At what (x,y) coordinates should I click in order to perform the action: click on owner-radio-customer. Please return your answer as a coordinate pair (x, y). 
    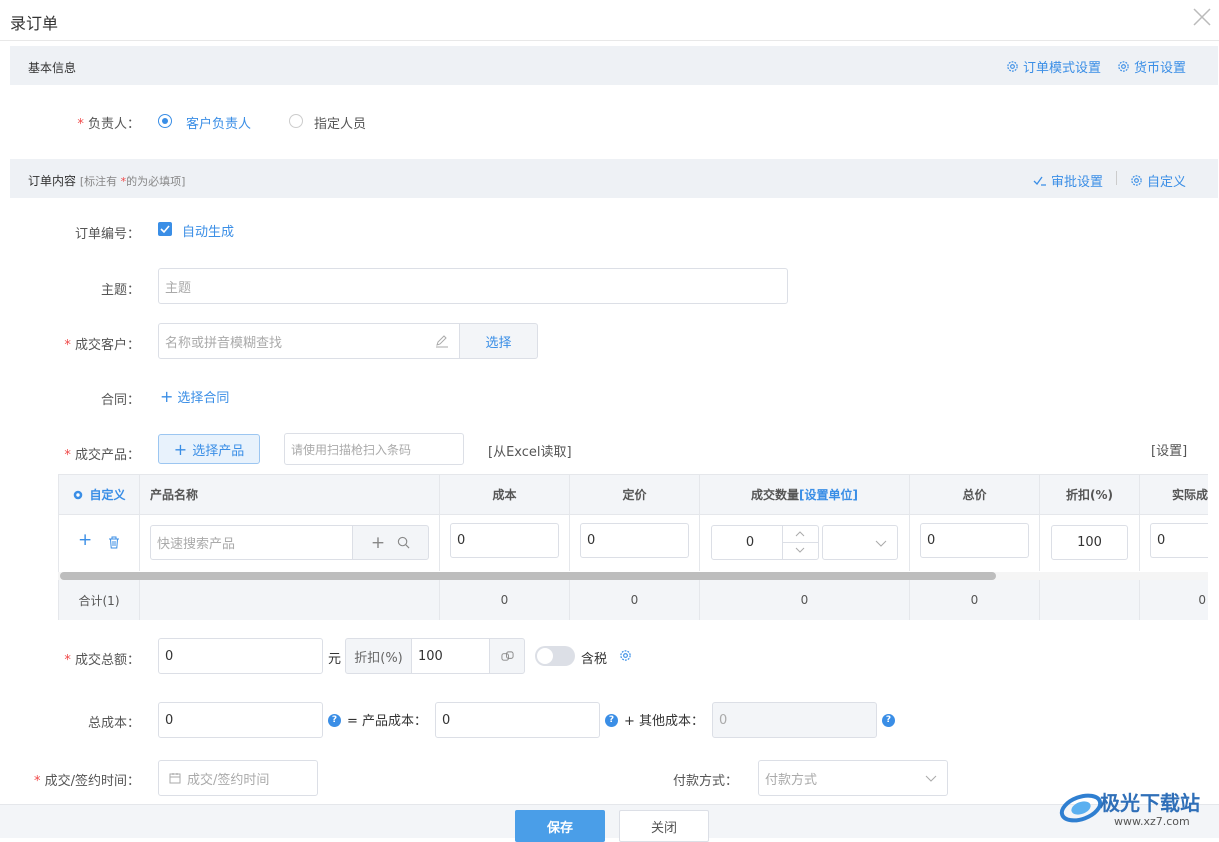
    Looking at the image, I should click on (165, 121).